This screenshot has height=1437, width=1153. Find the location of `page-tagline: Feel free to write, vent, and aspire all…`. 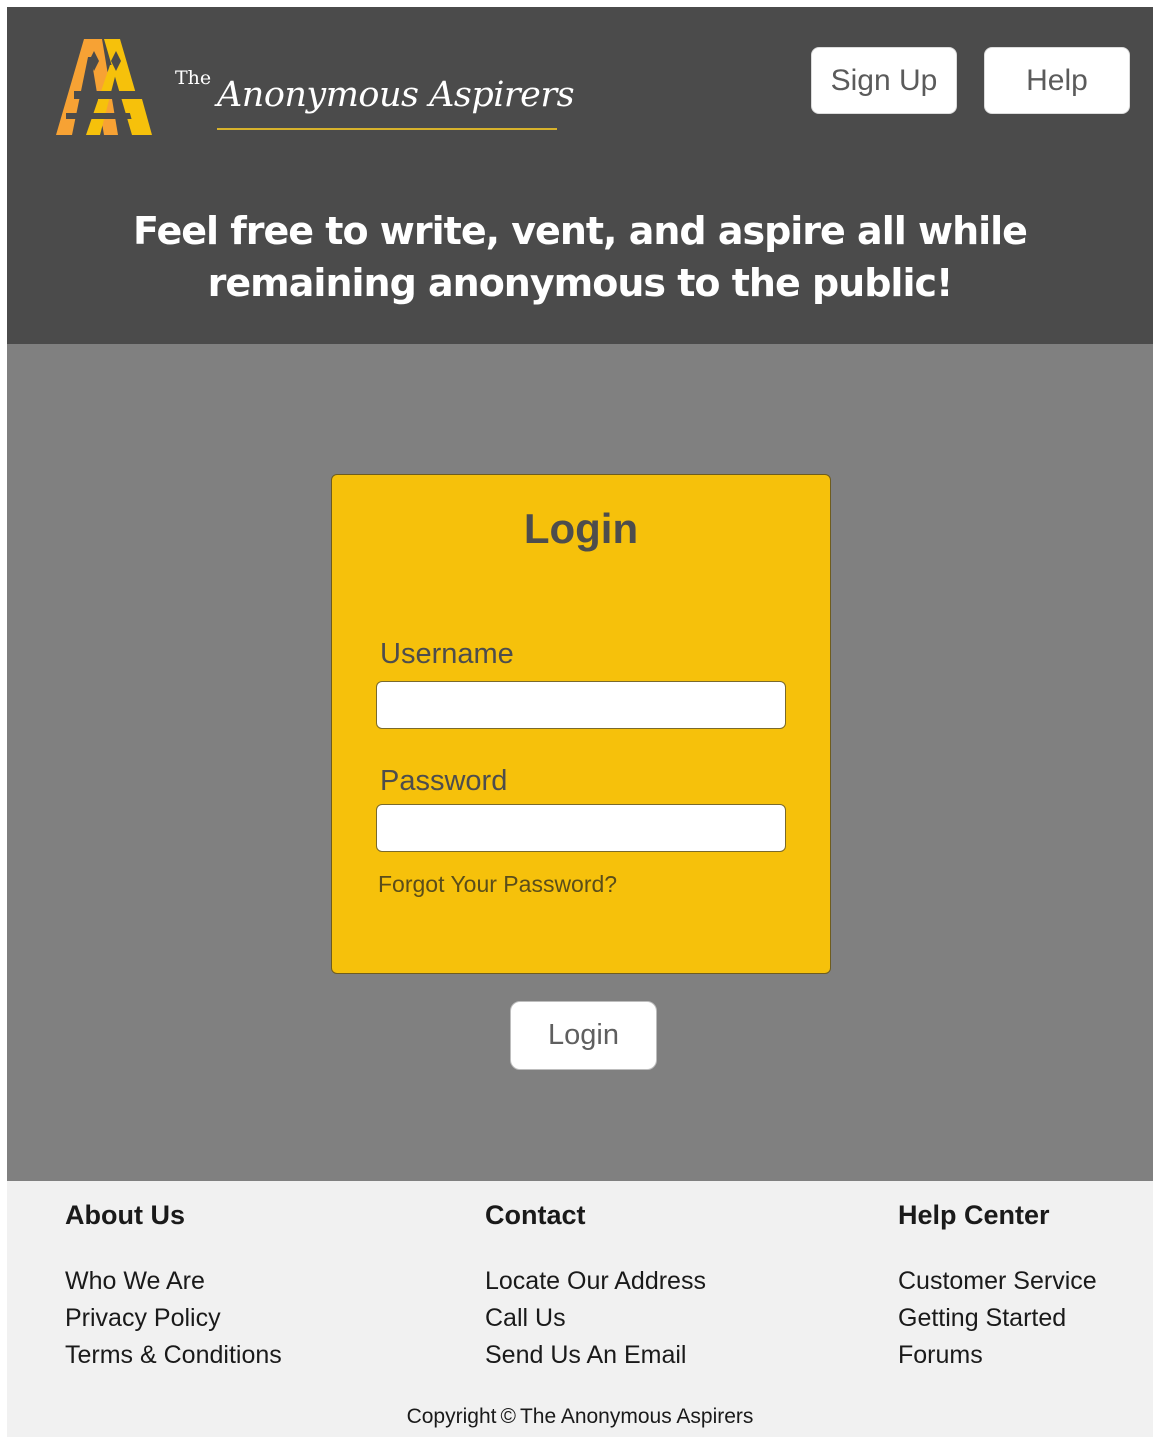

page-tagline: Feel free to write, vent, and aspire all… is located at coordinates (580, 257).